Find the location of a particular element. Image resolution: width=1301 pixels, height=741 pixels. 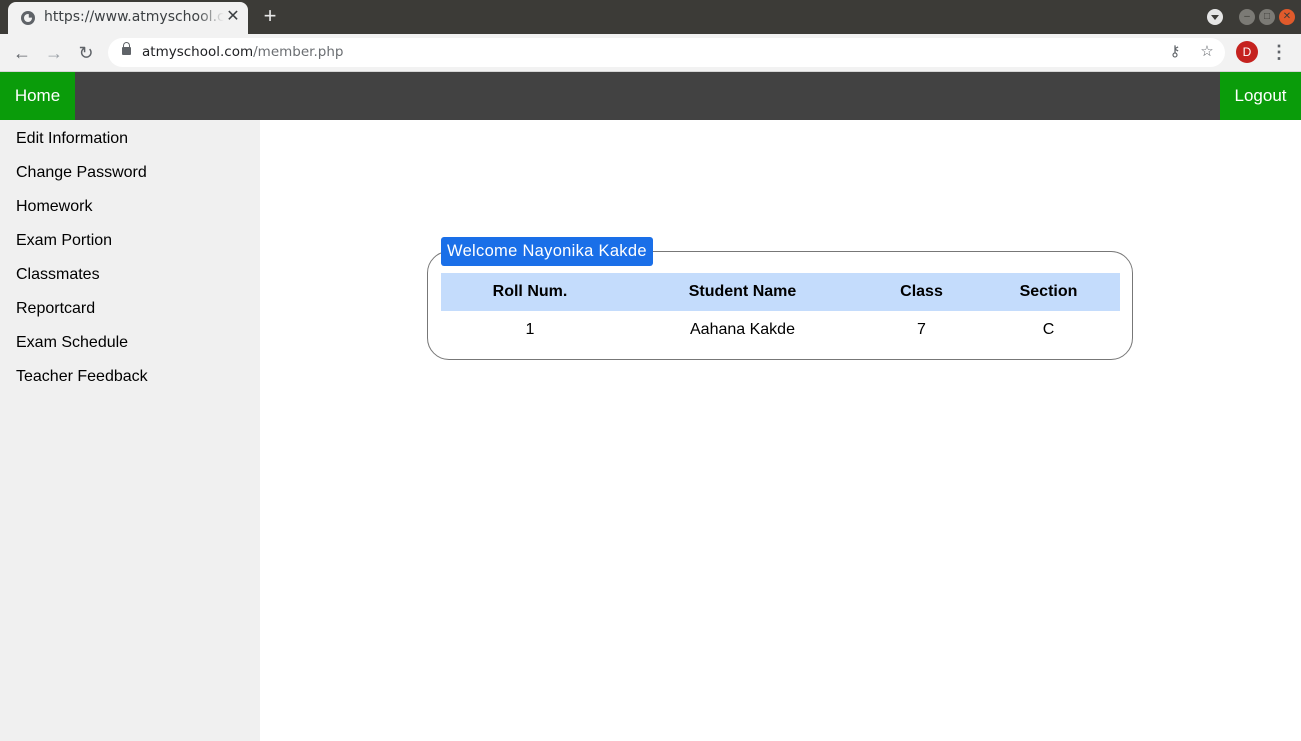

tab-title: https://www.atmyschool.com/member.php is located at coordinates (134, 17).